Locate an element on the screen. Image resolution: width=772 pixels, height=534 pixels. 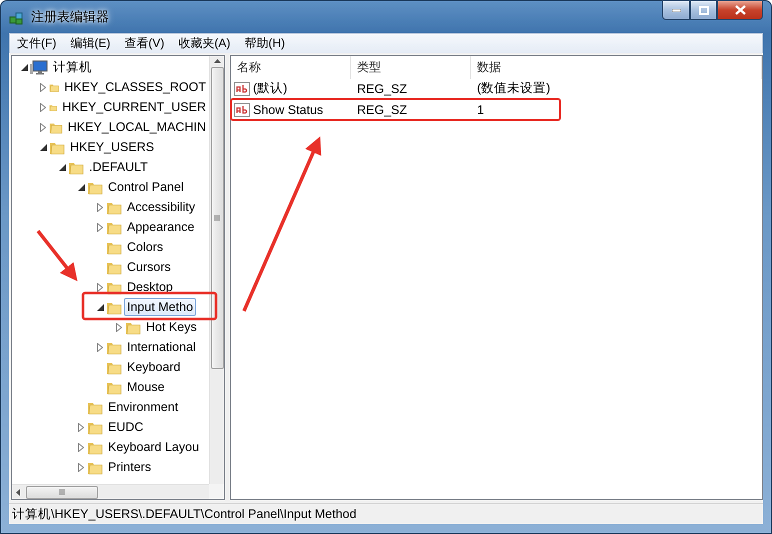
table-cell: (默认) is located at coordinates (270, 88).